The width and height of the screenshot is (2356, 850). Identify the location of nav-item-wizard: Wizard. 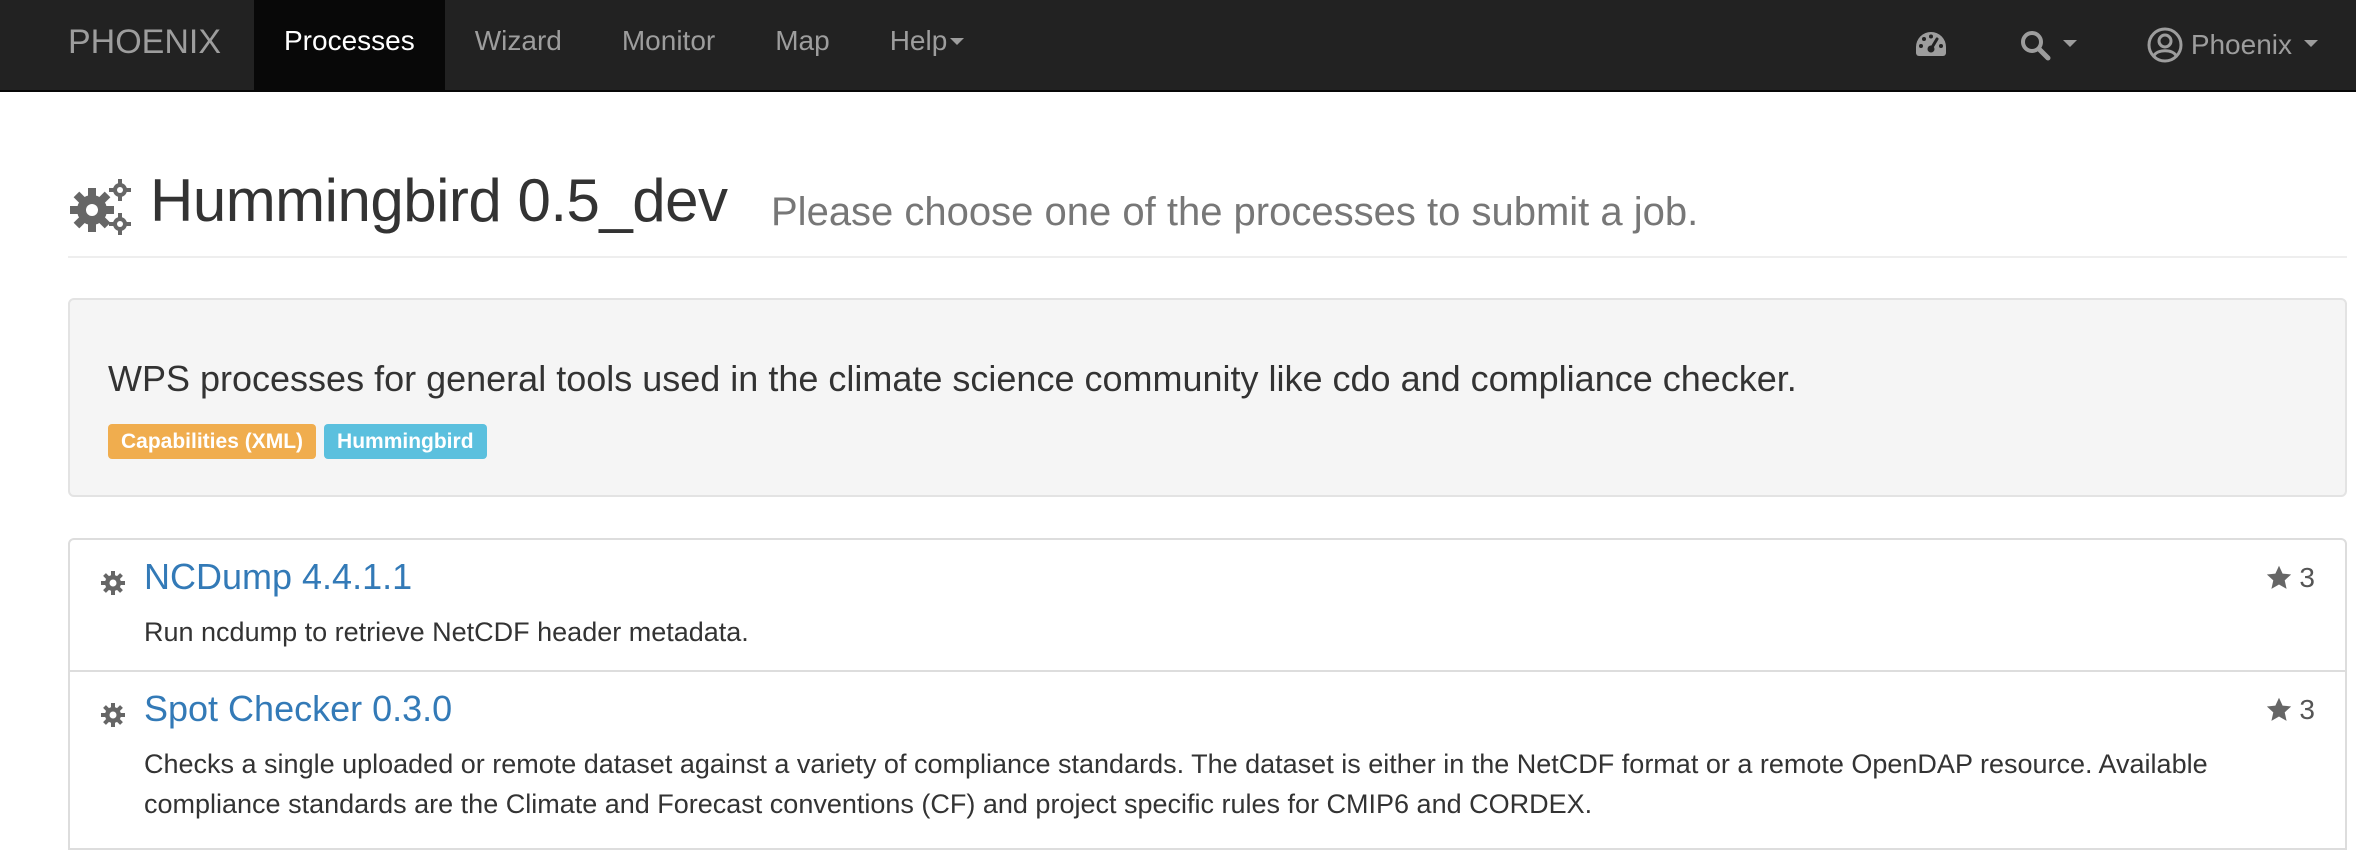
(518, 45).